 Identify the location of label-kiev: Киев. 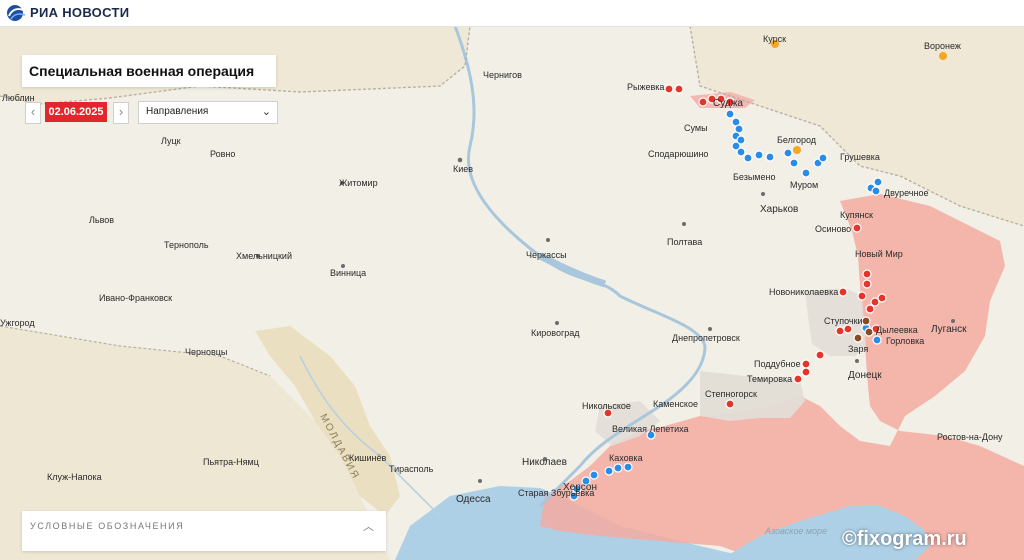
(463, 169).